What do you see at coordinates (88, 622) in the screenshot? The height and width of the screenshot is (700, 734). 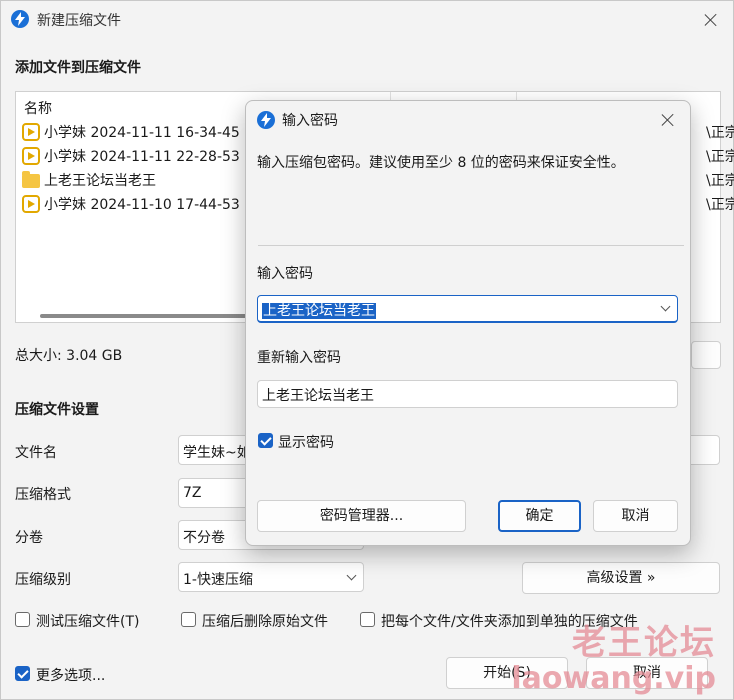 I see `test-archive-label: 测试压缩文件(T)` at bounding box center [88, 622].